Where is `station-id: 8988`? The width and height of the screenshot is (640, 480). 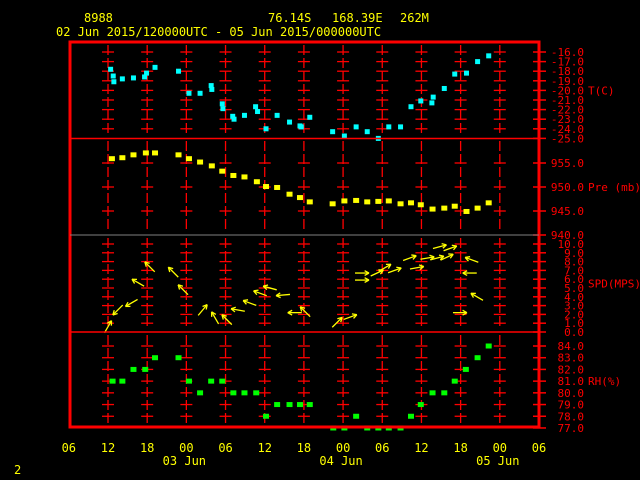 station-id: 8988 is located at coordinates (98, 18).